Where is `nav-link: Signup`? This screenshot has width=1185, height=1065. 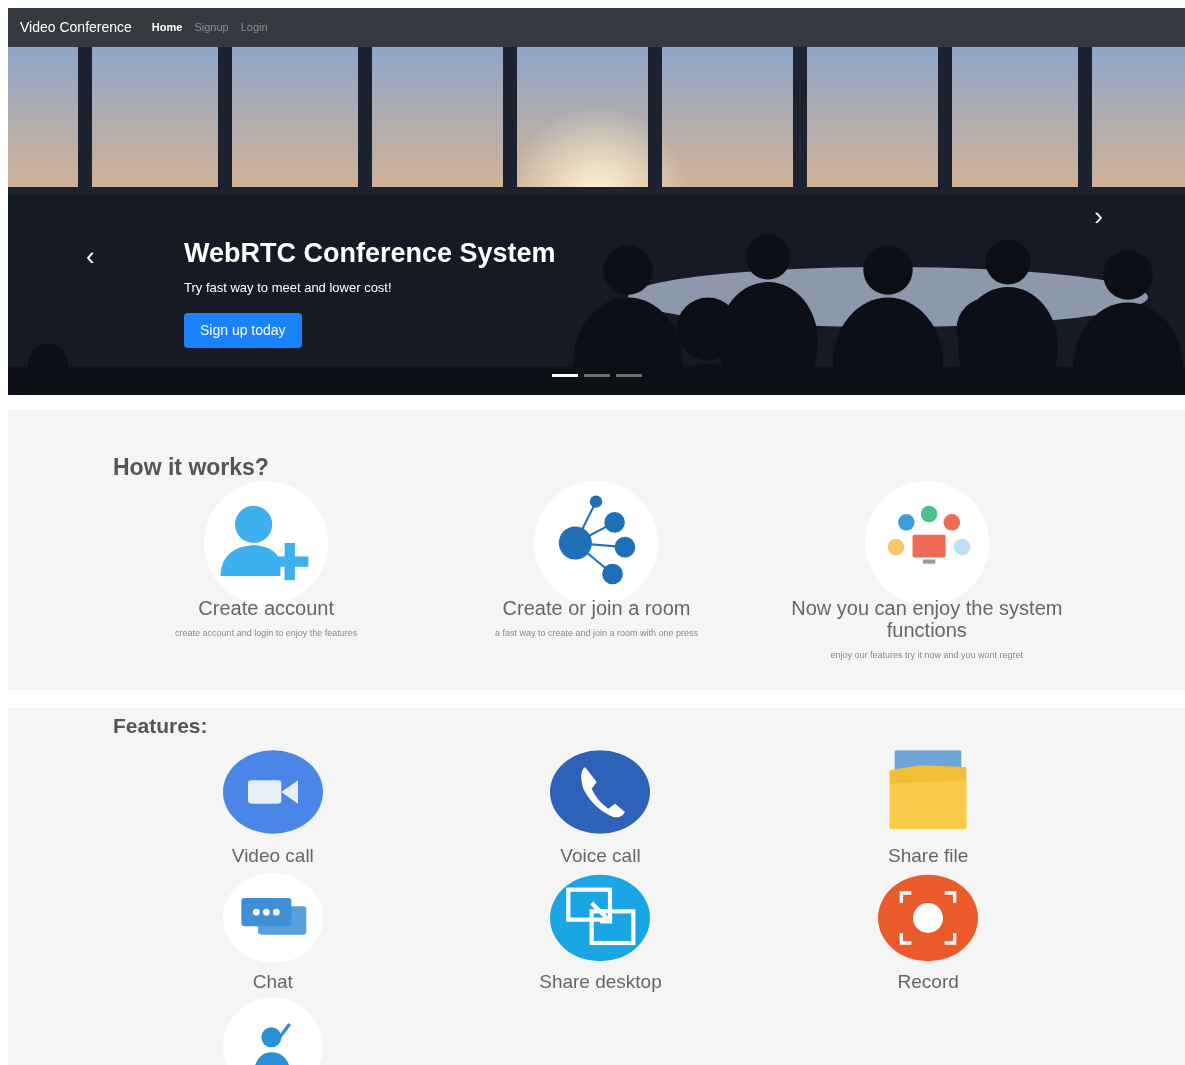 nav-link: Signup is located at coordinates (211, 27).